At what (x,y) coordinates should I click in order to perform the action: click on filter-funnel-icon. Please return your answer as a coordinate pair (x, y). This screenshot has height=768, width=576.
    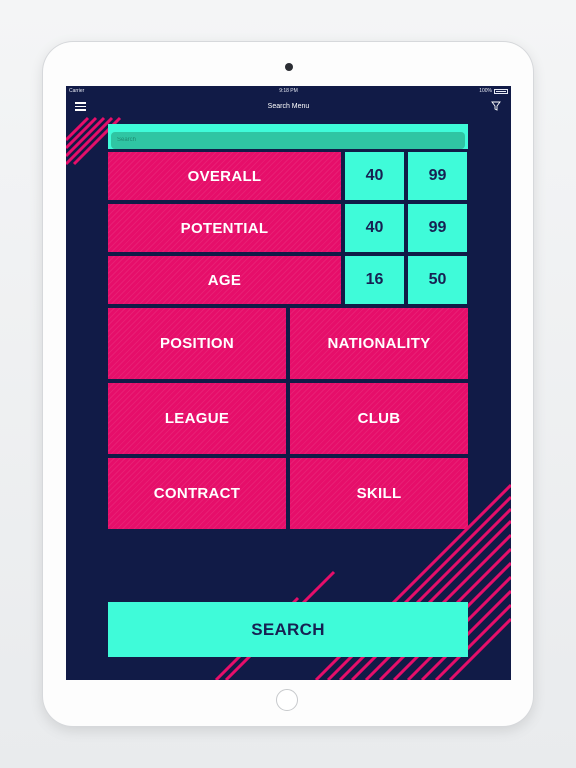
    Looking at the image, I should click on (496, 106).